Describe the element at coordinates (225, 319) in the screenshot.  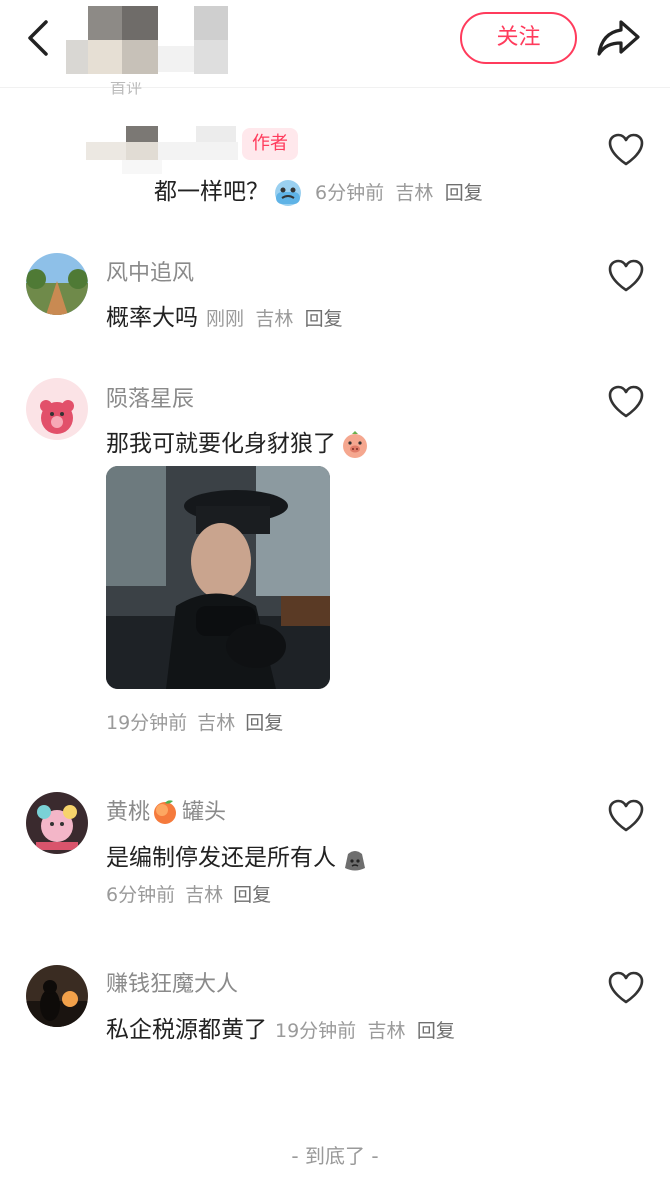
I see `comment-time: 刚刚` at that location.